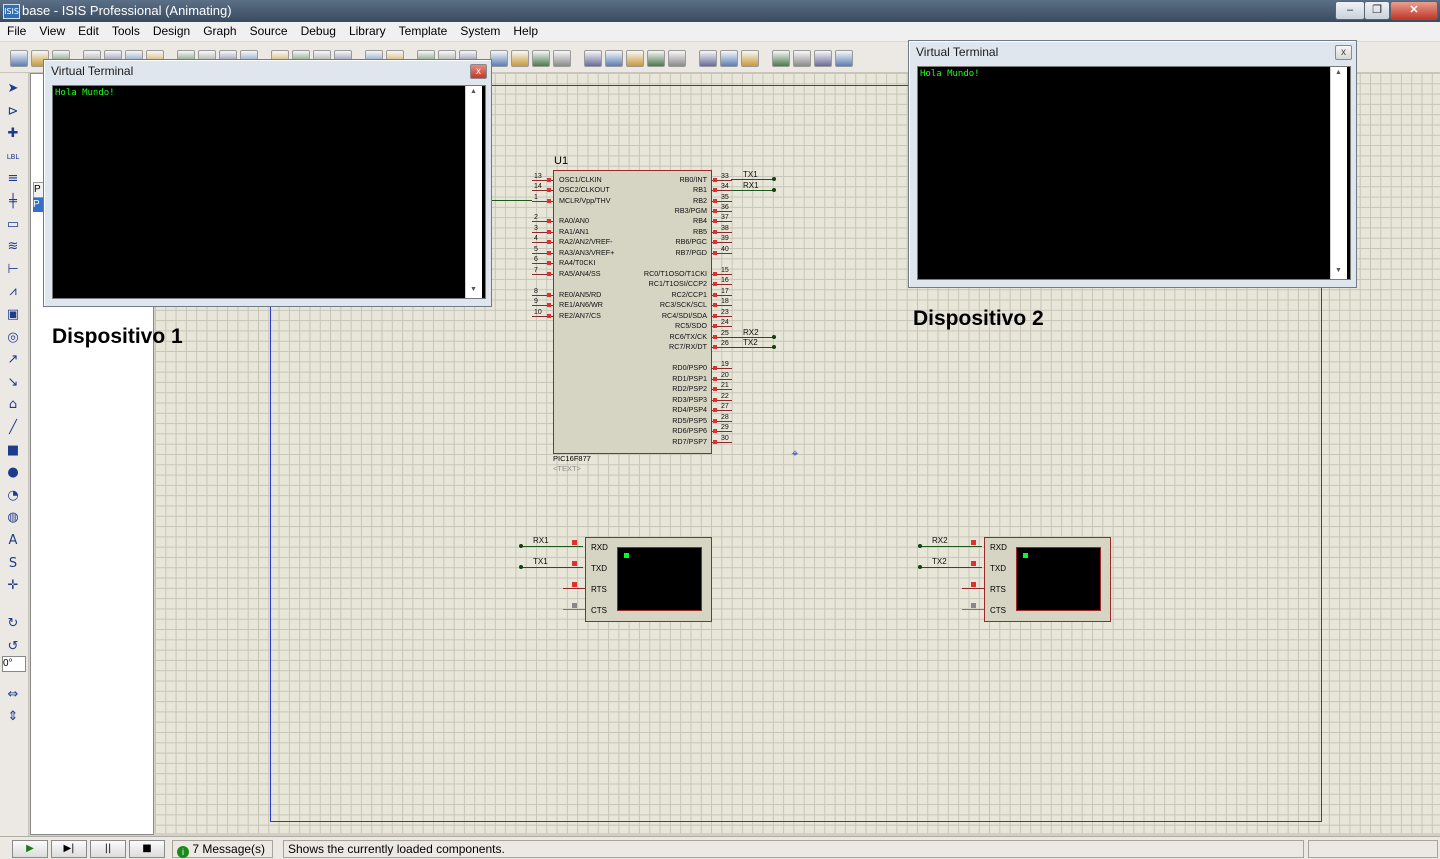 This screenshot has height=859, width=1440. Describe the element at coordinates (13, 225) in the screenshot. I see `subcircuit-icon: ▭` at that location.